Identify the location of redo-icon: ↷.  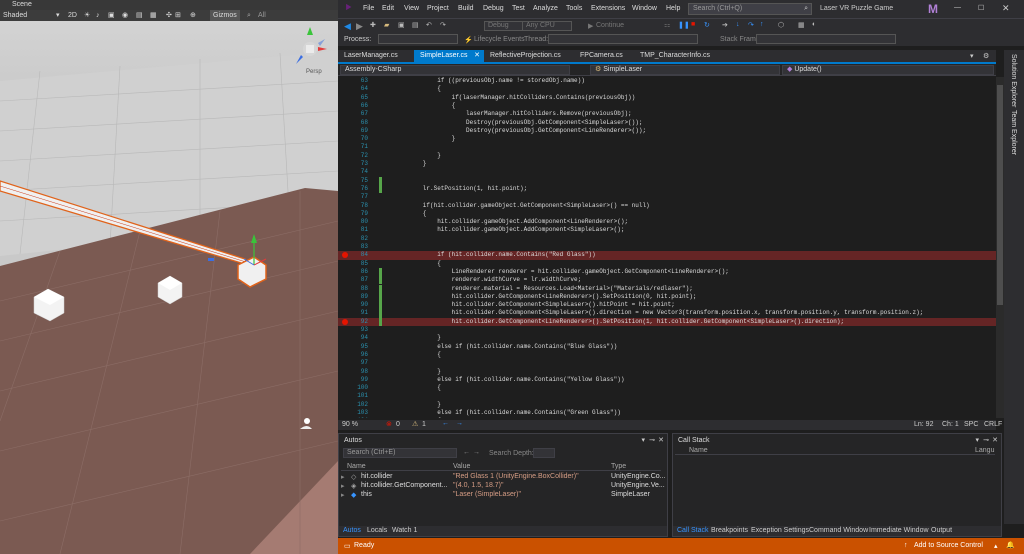
(443, 25).